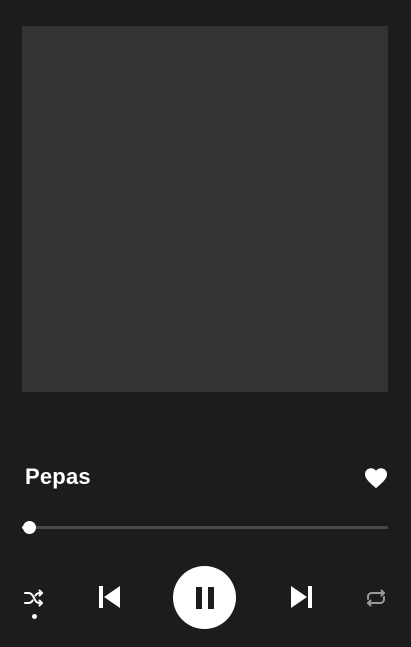  What do you see at coordinates (58, 476) in the screenshot?
I see `track-title: Pepas` at bounding box center [58, 476].